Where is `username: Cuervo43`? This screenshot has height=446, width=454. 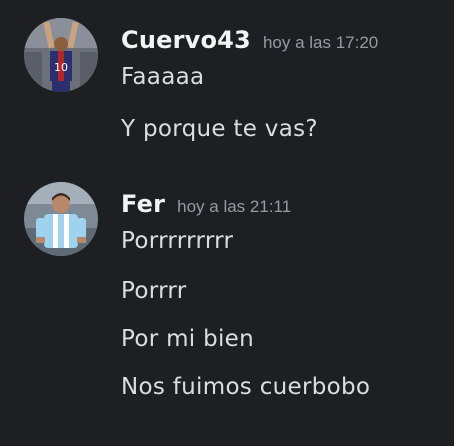
username: Cuervo43 is located at coordinates (186, 40).